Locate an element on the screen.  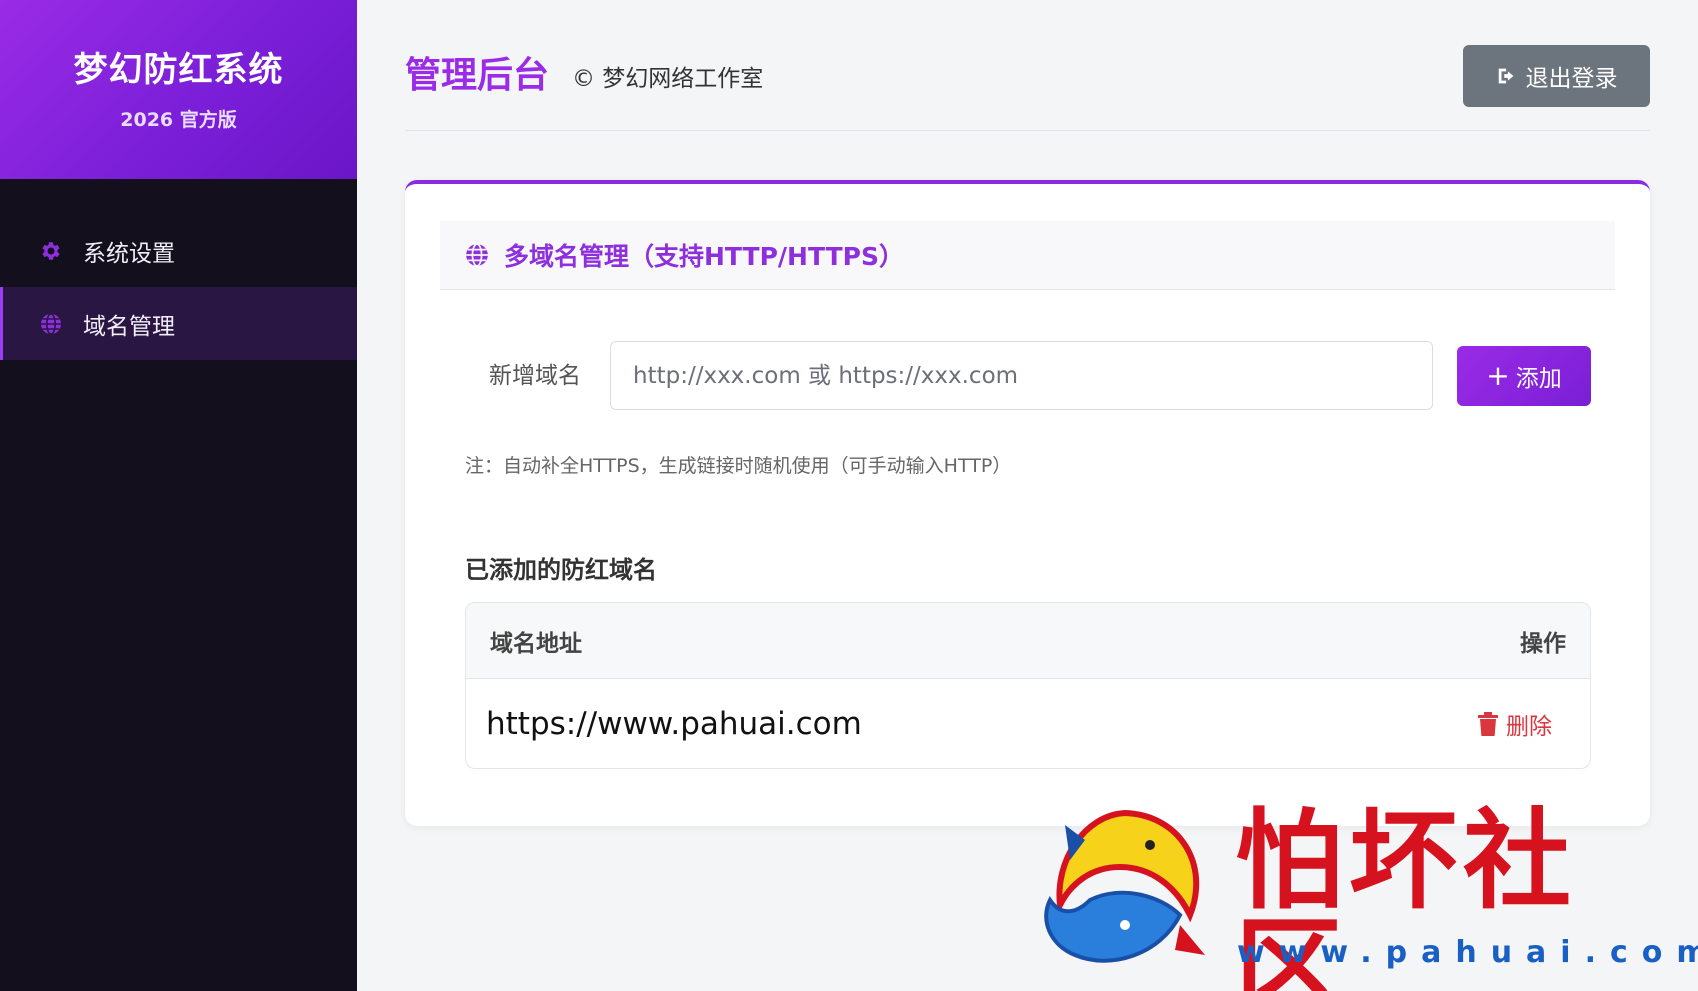
table-row: https://www.pahuai.com 删除 is located at coordinates (1028, 723).